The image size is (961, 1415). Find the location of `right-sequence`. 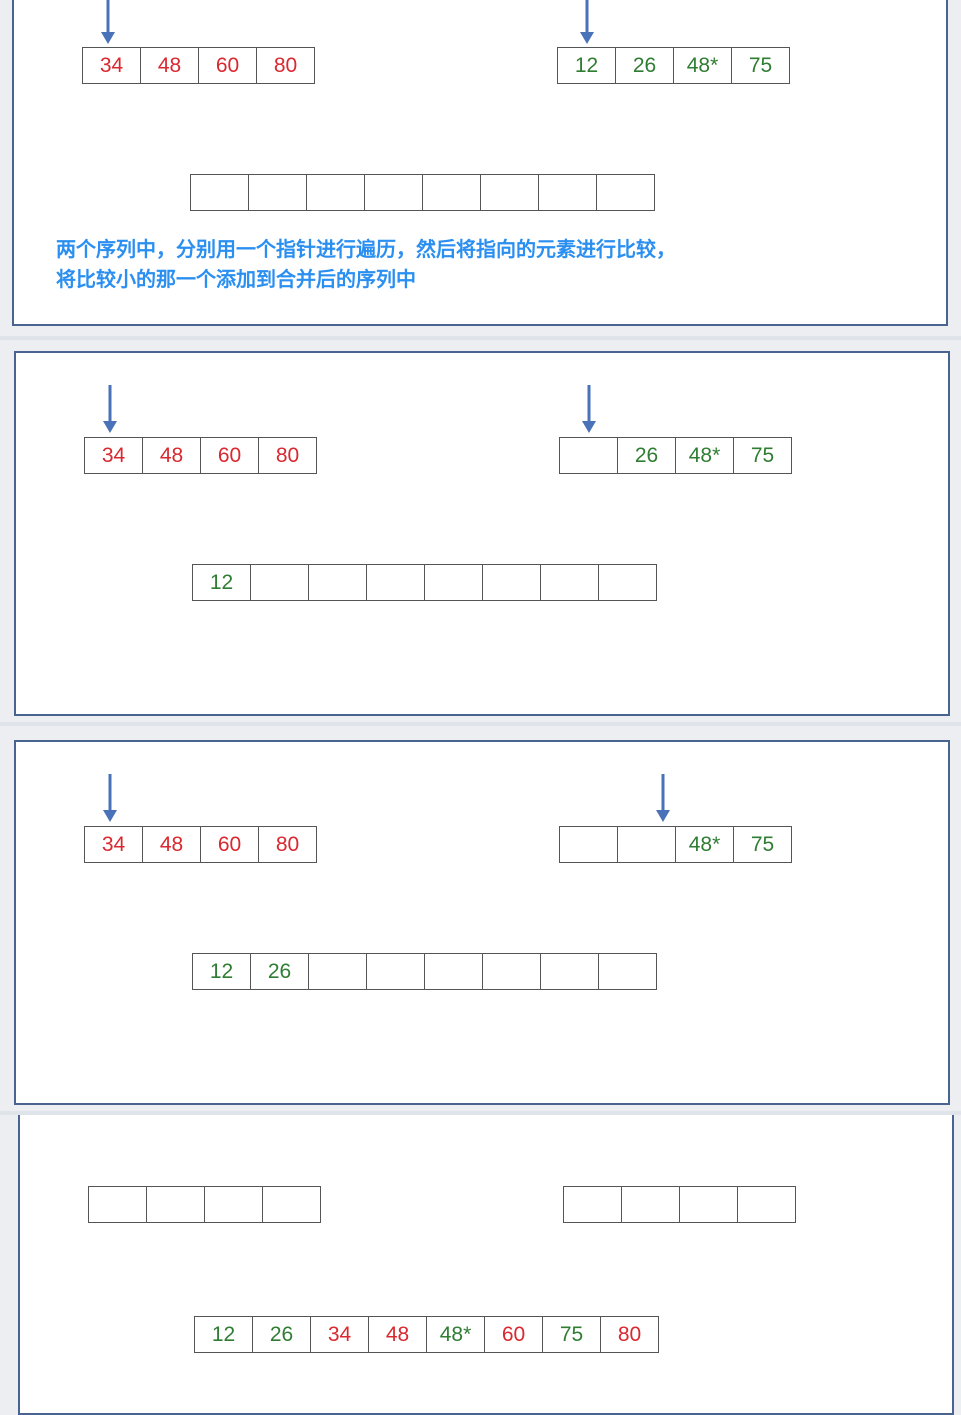

right-sequence is located at coordinates (679, 1204).